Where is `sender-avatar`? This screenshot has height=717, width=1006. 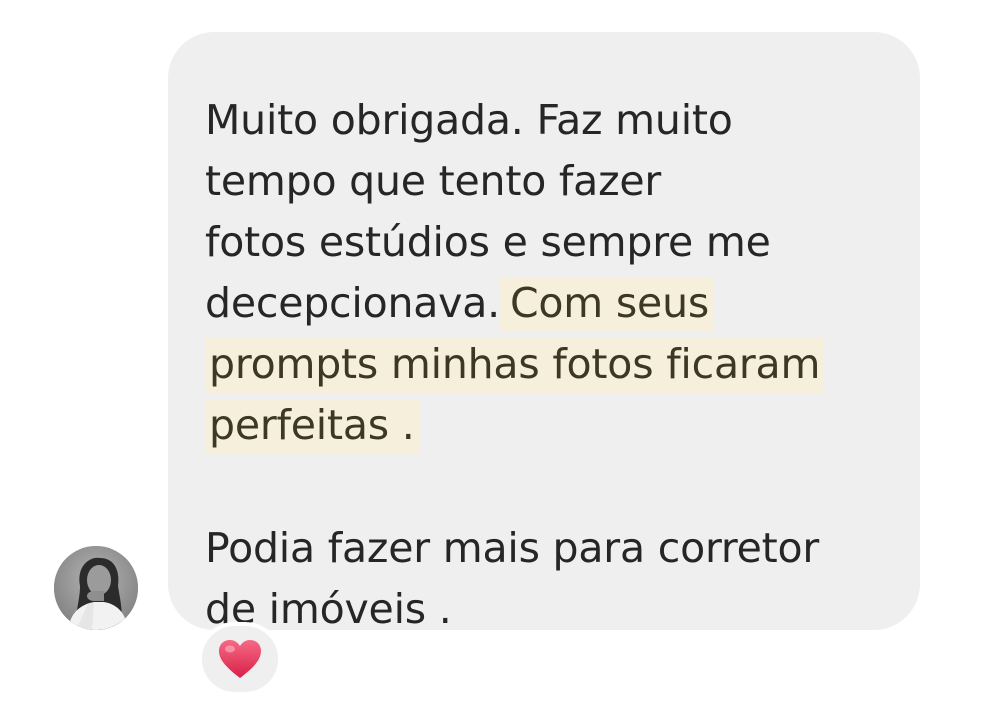 sender-avatar is located at coordinates (96, 588).